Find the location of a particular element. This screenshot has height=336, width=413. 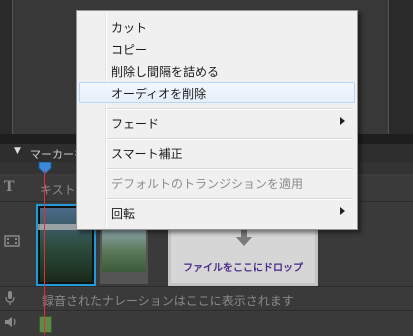

menu-item-ripple-delete: 削除し間隔を詰める is located at coordinates (217, 70).